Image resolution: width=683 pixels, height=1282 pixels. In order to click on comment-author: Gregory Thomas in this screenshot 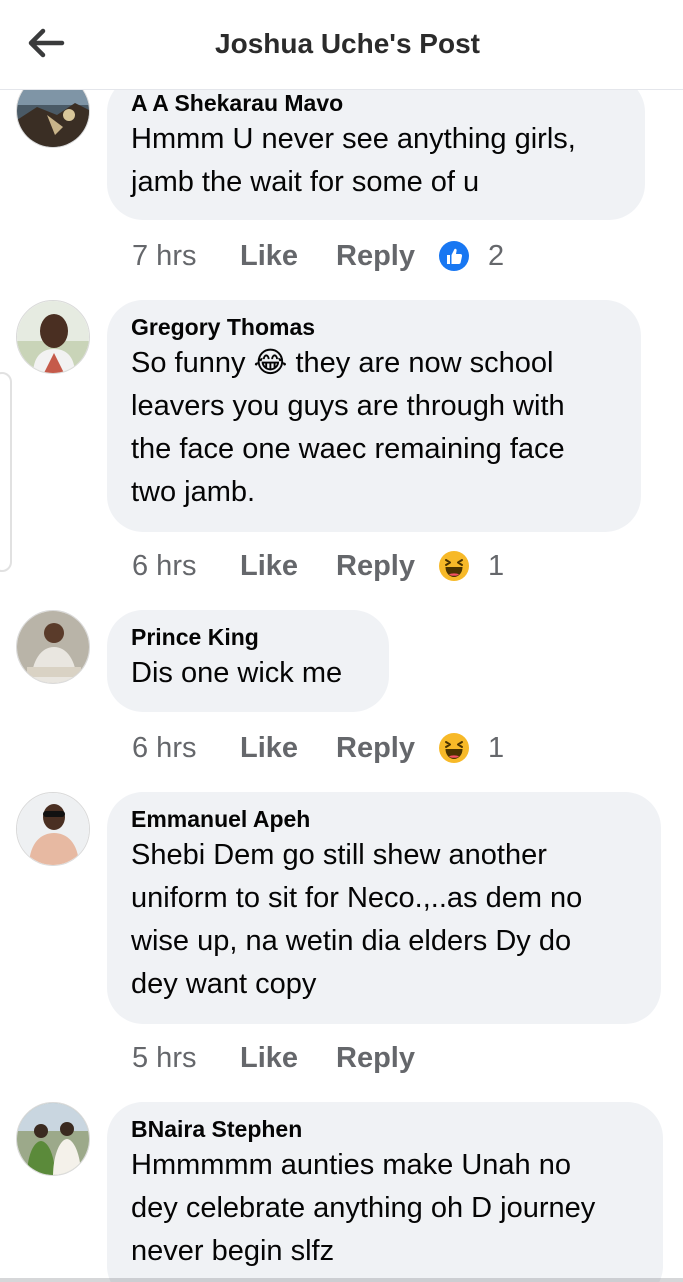, I will do `click(374, 327)`.